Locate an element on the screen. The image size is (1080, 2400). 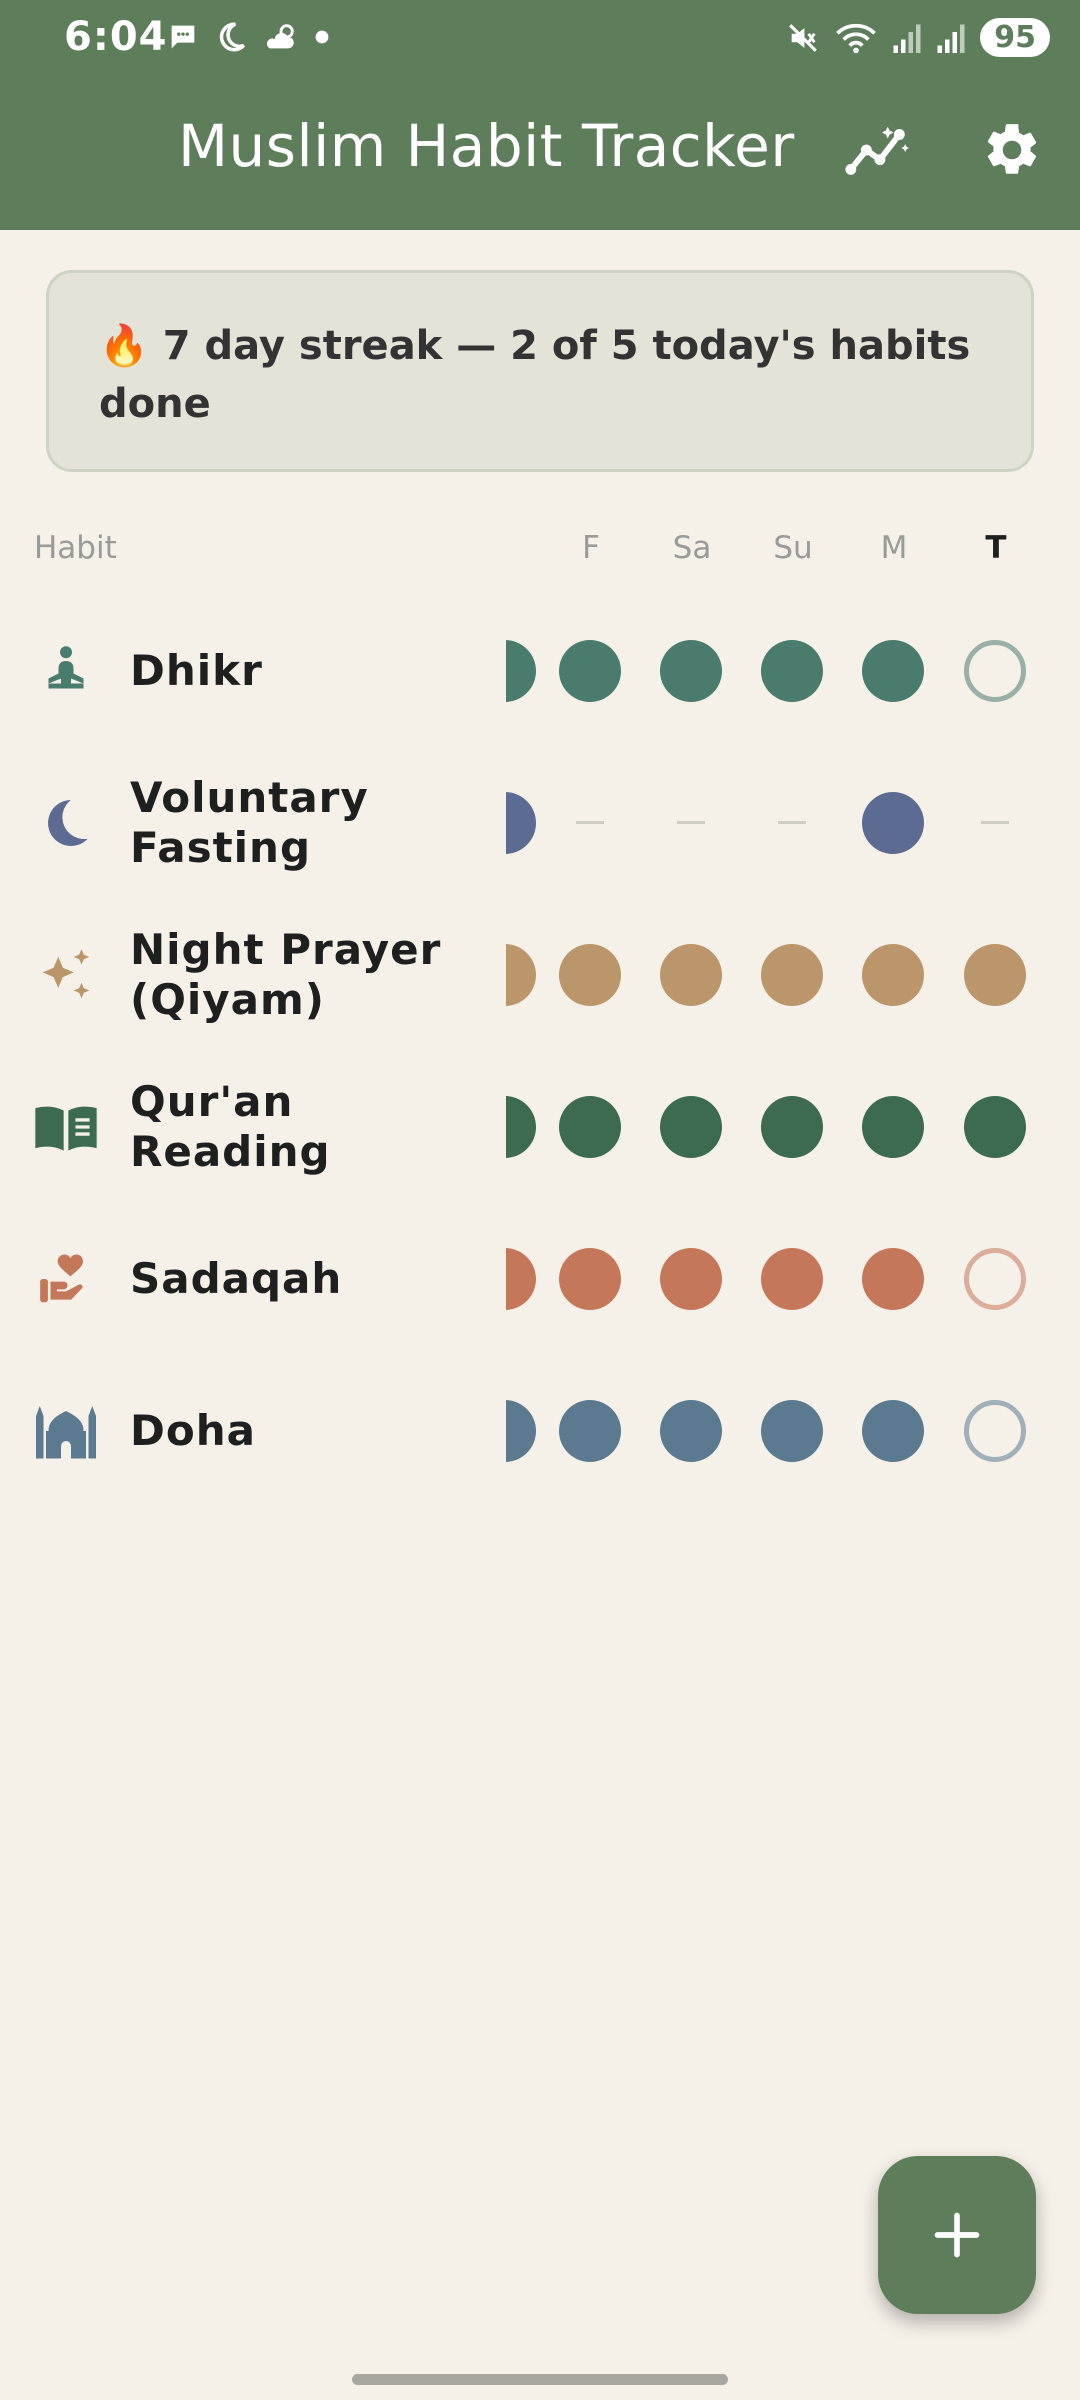
habit-name: Qur'an Reading is located at coordinates (230, 1126).